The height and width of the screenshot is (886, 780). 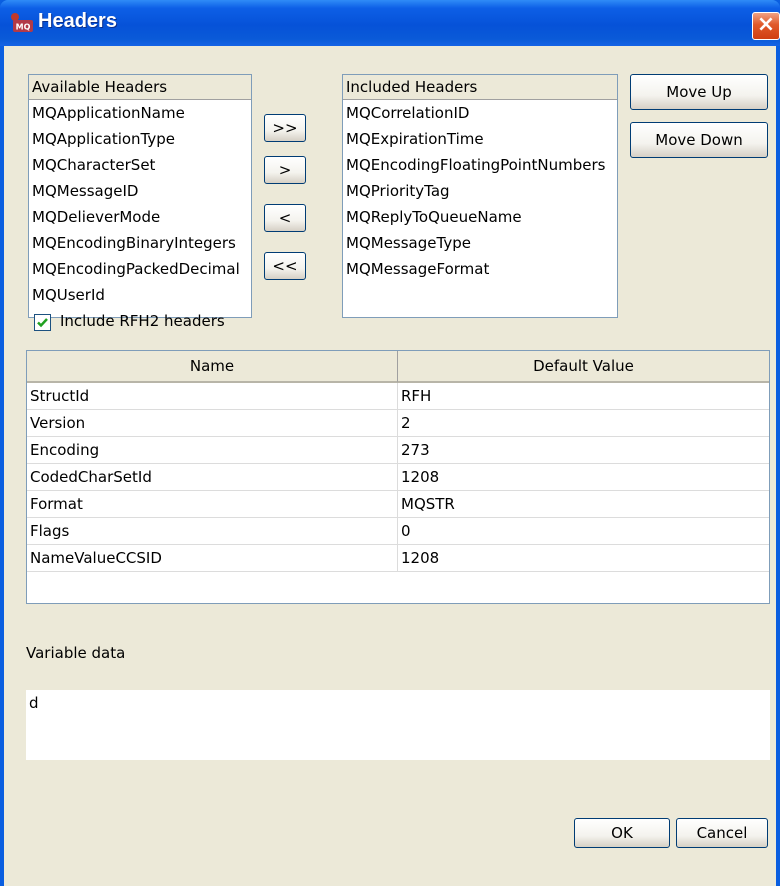 What do you see at coordinates (398, 725) in the screenshot?
I see `variable-data-input: d` at bounding box center [398, 725].